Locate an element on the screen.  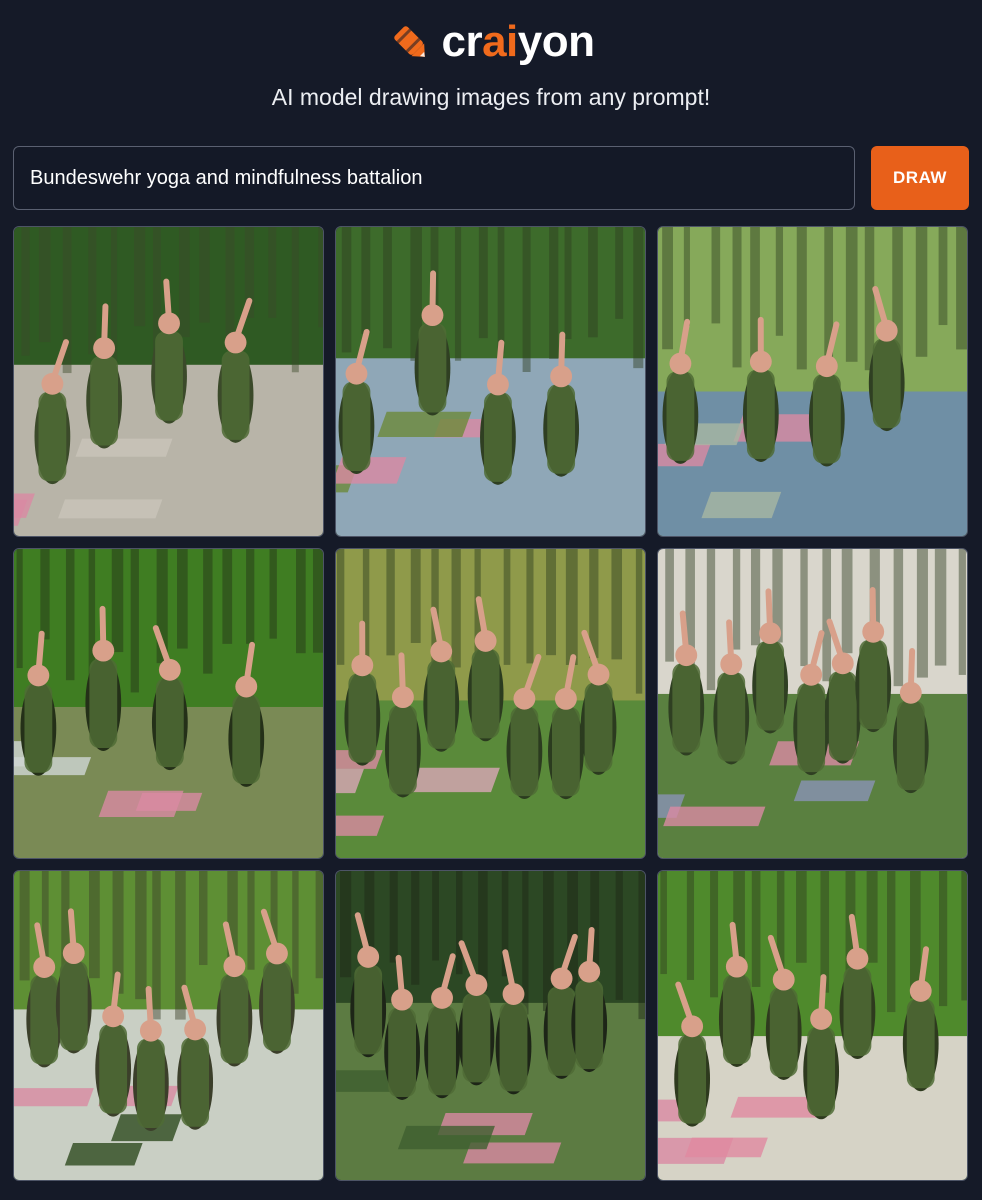
draw-button: DRAW is located at coordinates (920, 178).